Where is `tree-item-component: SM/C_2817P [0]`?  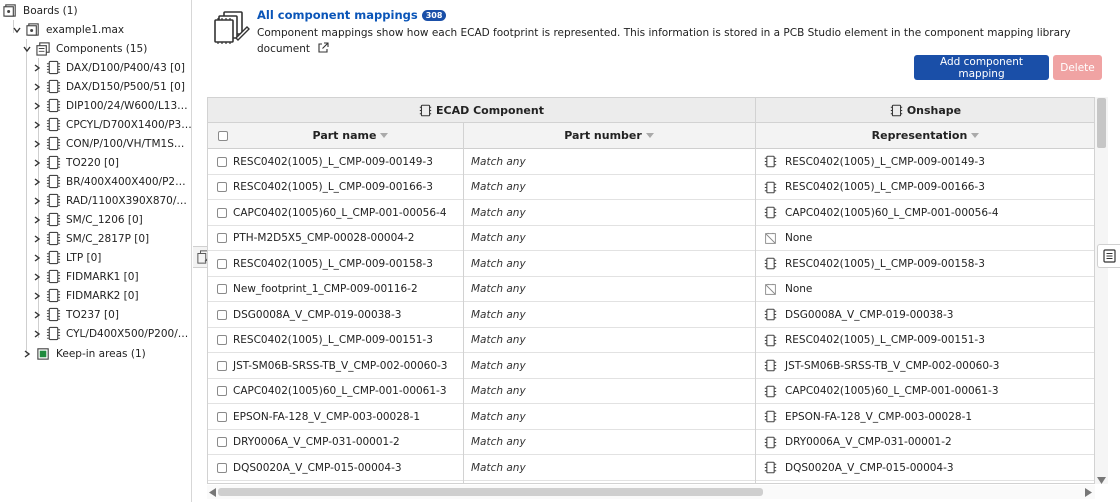 tree-item-component: SM/C_2817P [0] is located at coordinates (111, 238).